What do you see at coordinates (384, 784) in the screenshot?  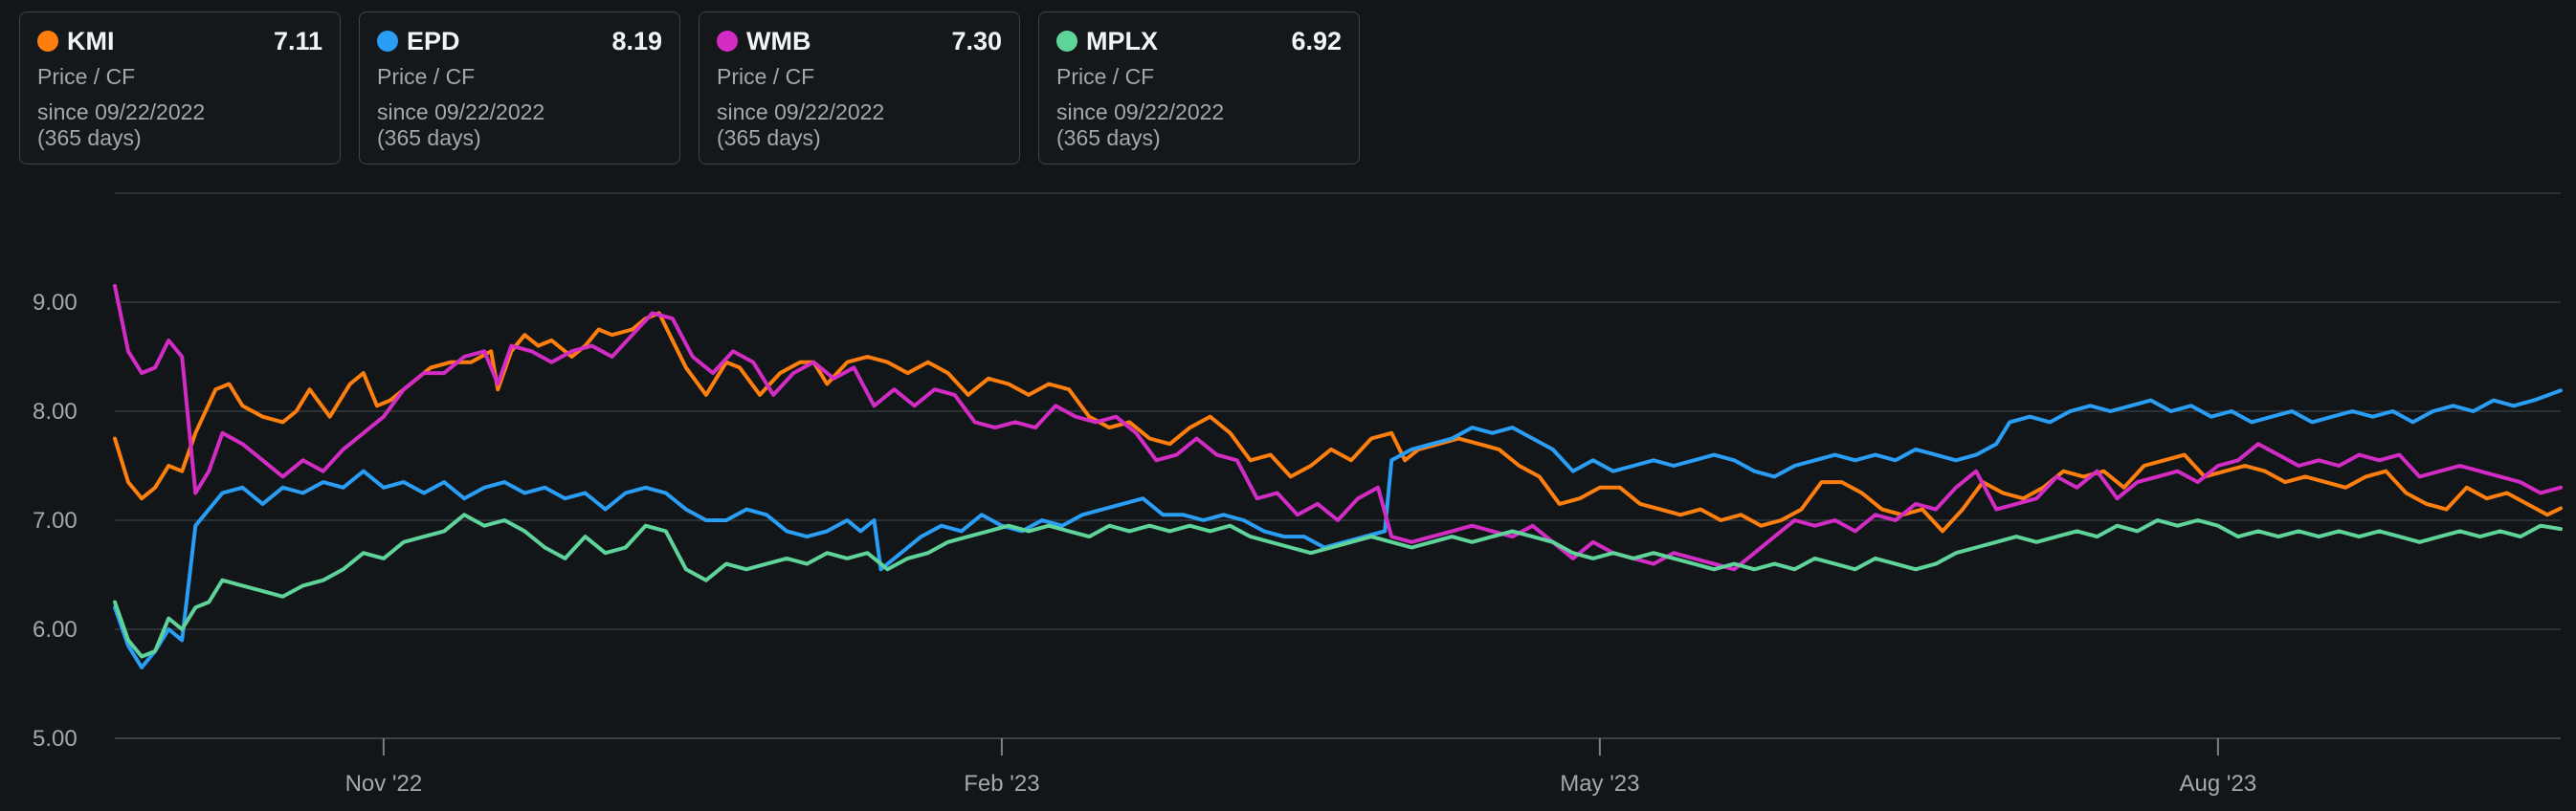 I see `x-tick-label: Nov '22` at bounding box center [384, 784].